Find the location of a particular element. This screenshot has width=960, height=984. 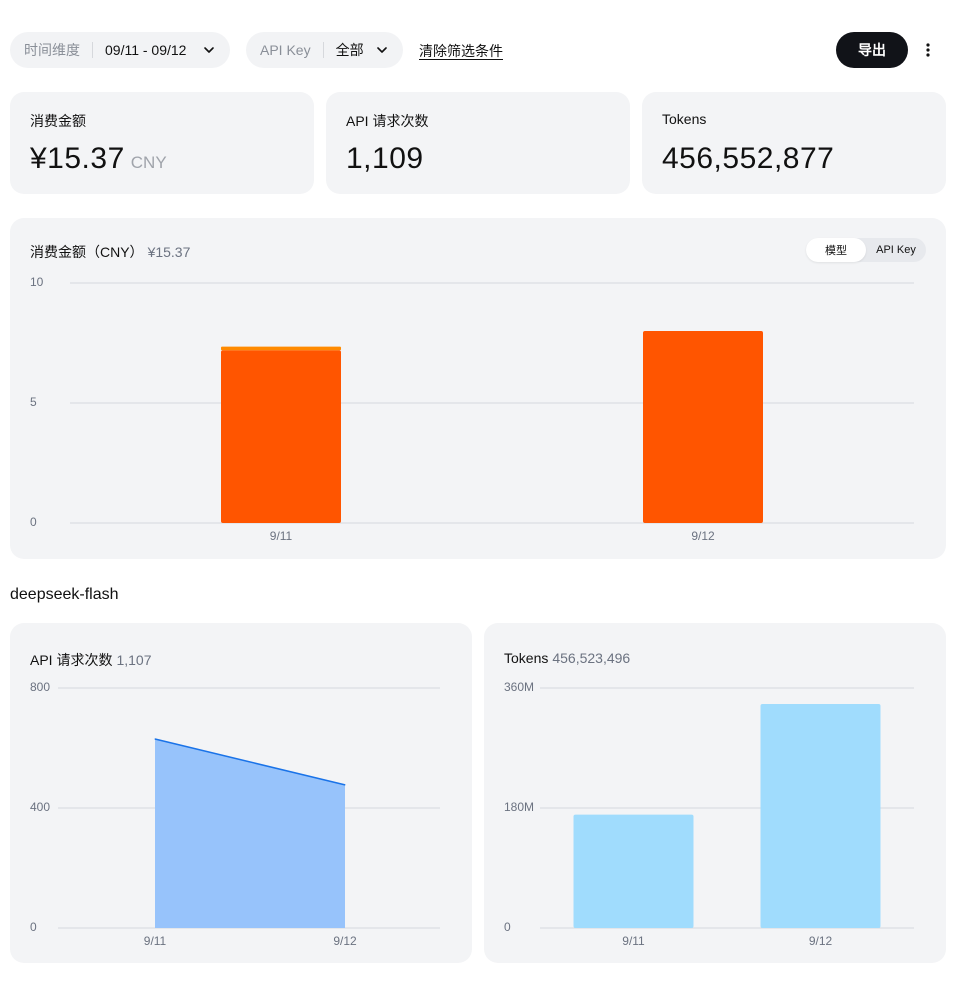

cost-stat-value: ¥15.37 CNY is located at coordinates (98, 159).